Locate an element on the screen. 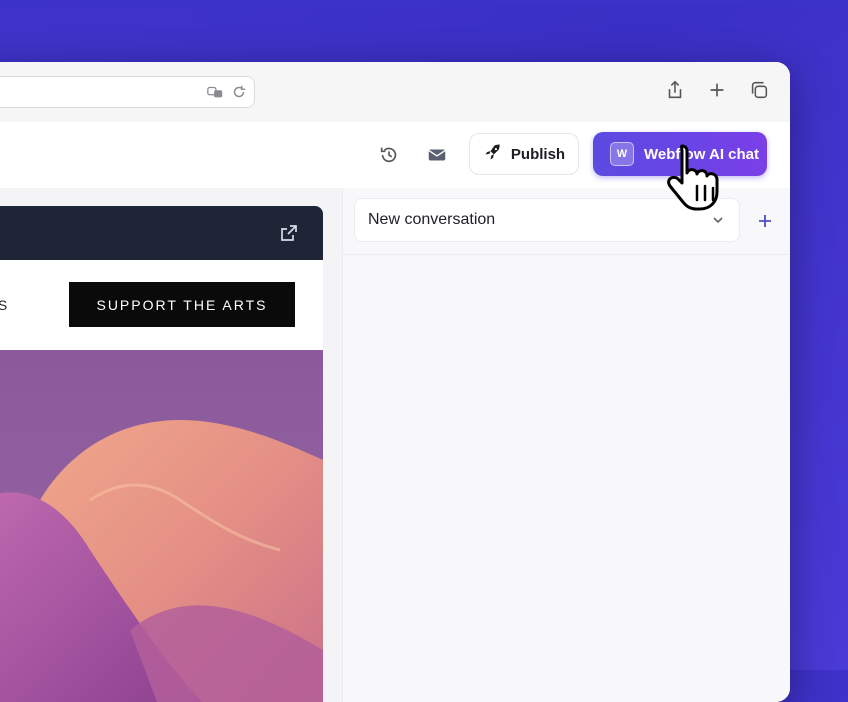 The image size is (848, 702). history-icon is located at coordinates (389, 155).